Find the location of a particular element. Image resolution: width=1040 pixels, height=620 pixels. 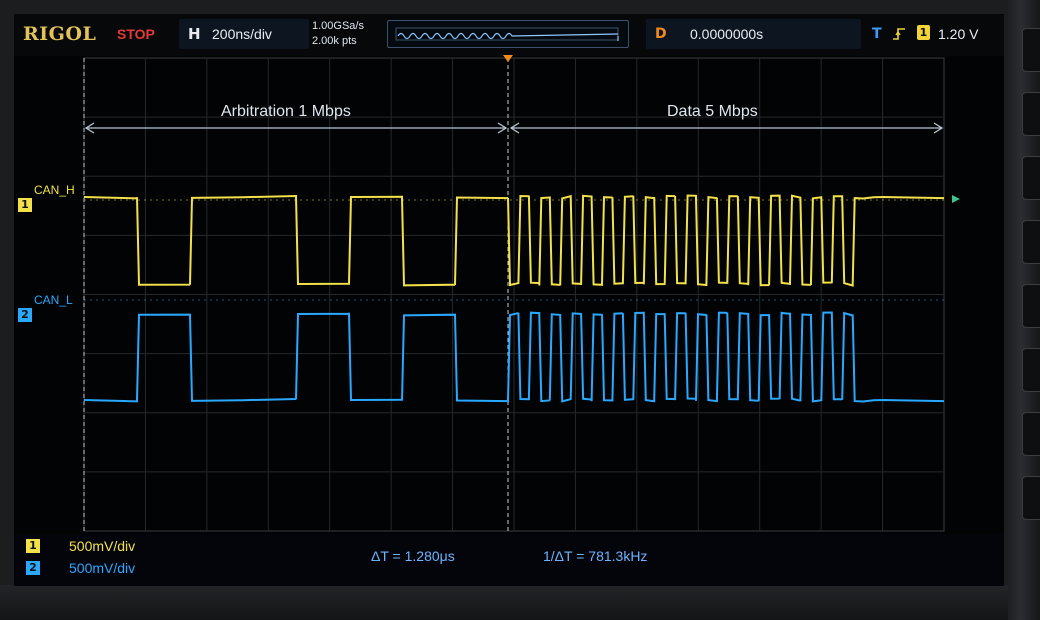

ch1-scale-badge: 1 is located at coordinates (33, 546).